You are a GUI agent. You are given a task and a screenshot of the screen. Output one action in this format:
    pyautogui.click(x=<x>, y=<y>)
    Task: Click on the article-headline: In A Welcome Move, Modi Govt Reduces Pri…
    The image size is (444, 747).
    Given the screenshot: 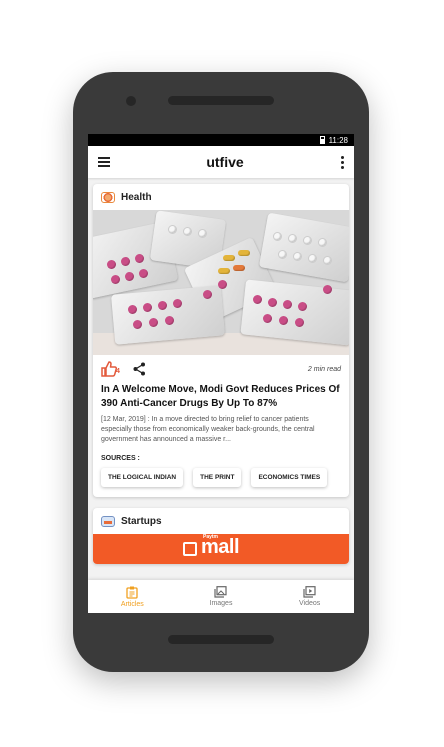 What is the action you would take?
    pyautogui.click(x=221, y=397)
    